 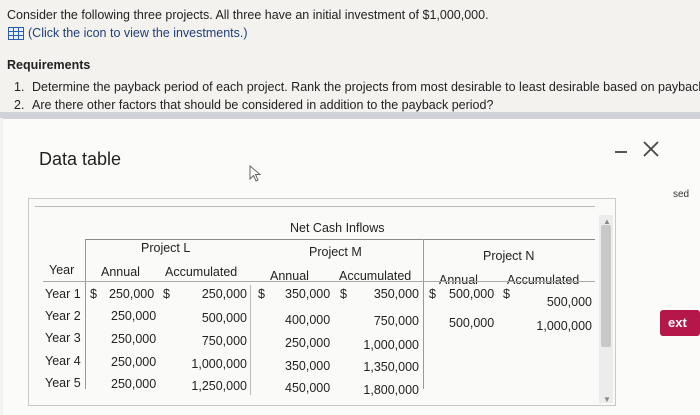 What do you see at coordinates (607, 399) in the screenshot?
I see `scroll-down-icon: ▼` at bounding box center [607, 399].